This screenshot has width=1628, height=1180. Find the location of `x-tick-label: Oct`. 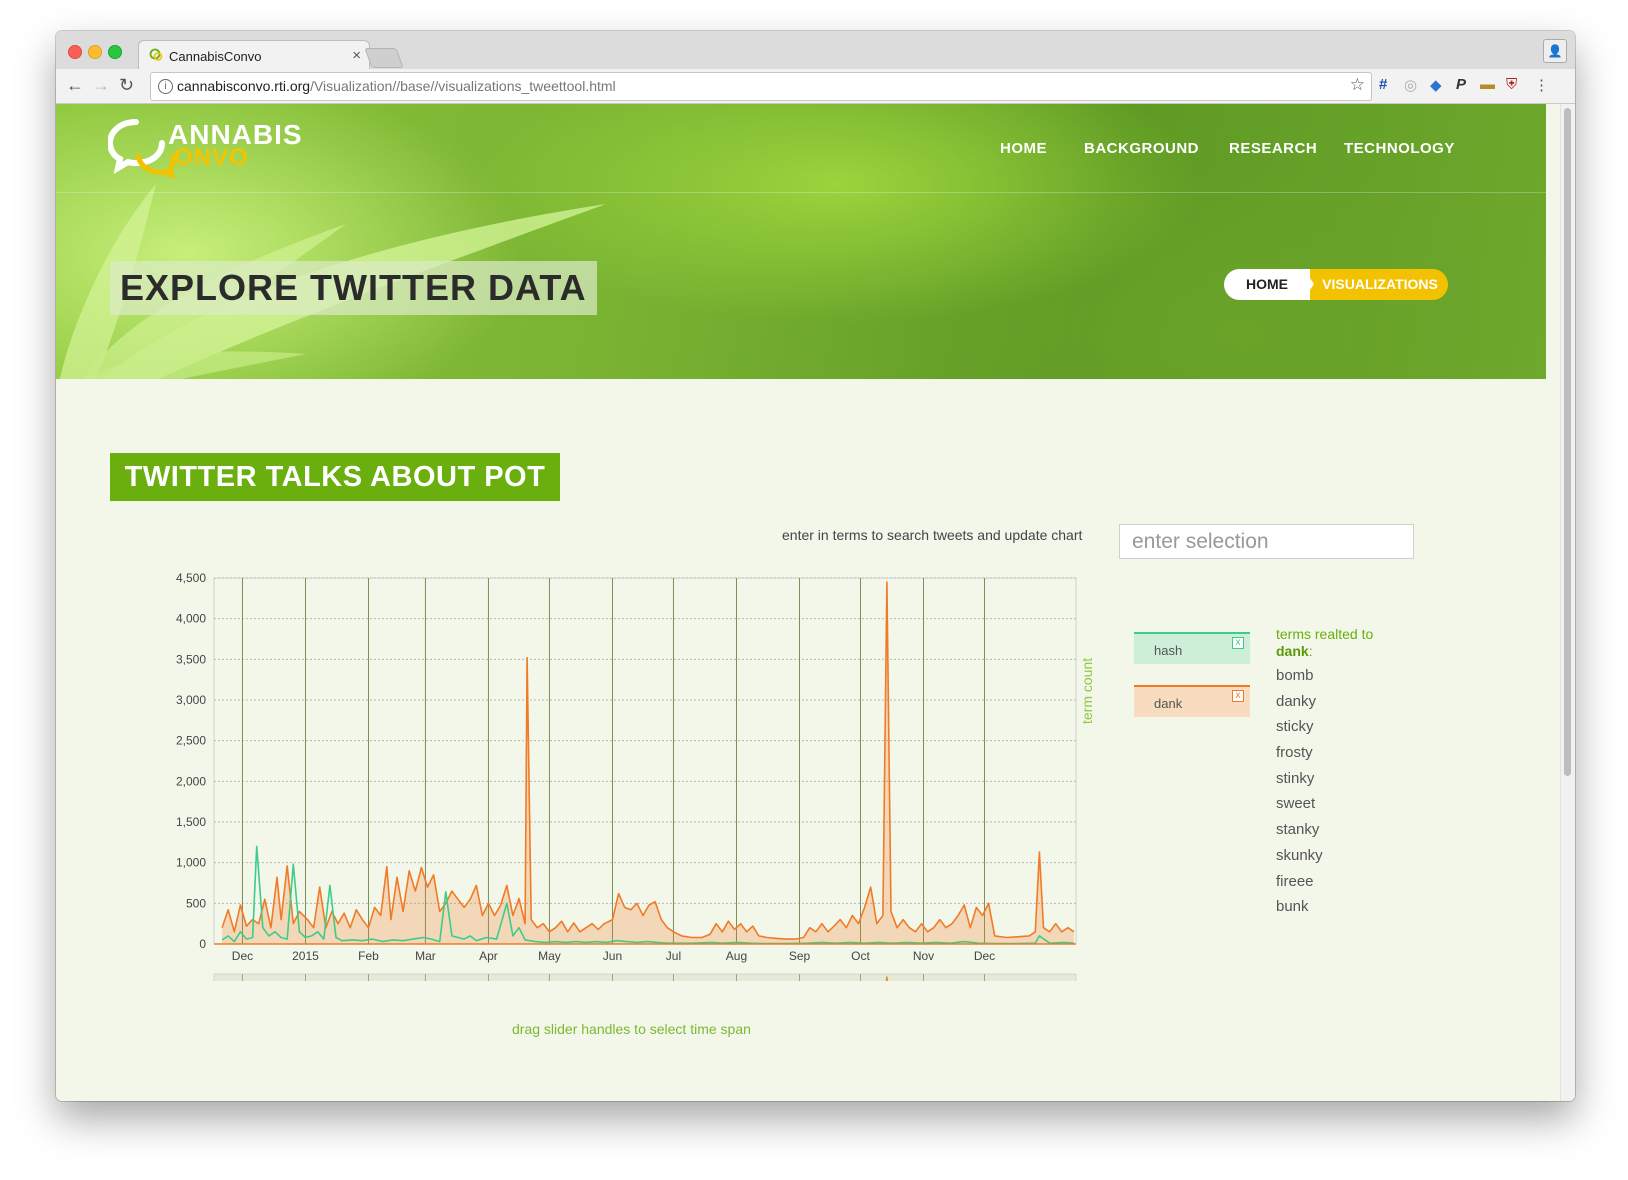

x-tick-label: Oct is located at coordinates (860, 956).